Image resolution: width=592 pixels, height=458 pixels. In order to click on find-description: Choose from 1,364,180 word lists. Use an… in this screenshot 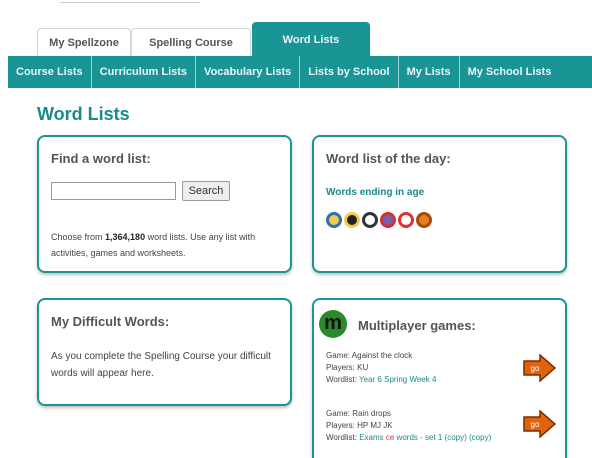, I will do `click(166, 245)`.